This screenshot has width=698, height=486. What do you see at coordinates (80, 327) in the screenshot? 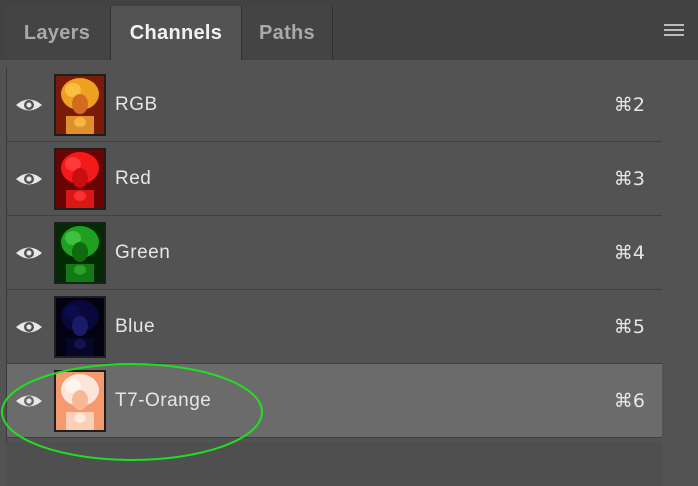
I see `channel-thumbnail-blue` at bounding box center [80, 327].